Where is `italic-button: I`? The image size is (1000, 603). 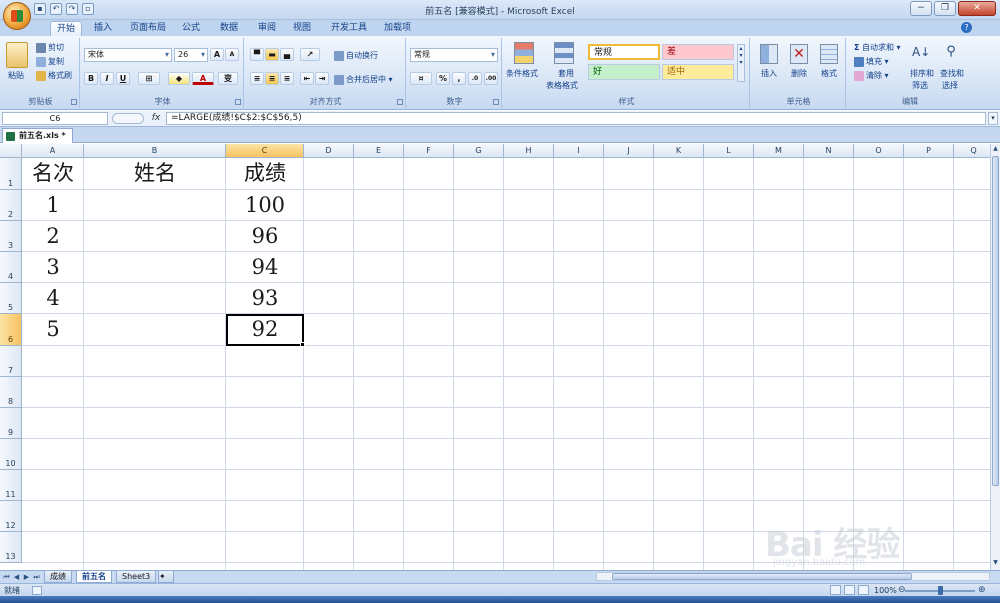 italic-button: I is located at coordinates (107, 78).